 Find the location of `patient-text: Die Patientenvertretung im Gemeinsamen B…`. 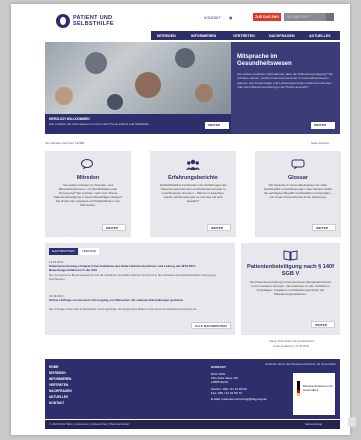

patient-text: Die Patientenvertretung im Gemeinsamen B… is located at coordinates (290, 288).